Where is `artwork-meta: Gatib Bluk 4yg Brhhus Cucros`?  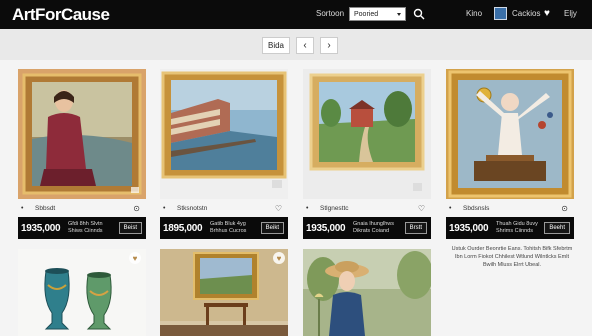 artwork-meta: Gatib Bluk 4yg Brhhus Cucros is located at coordinates (235, 227).